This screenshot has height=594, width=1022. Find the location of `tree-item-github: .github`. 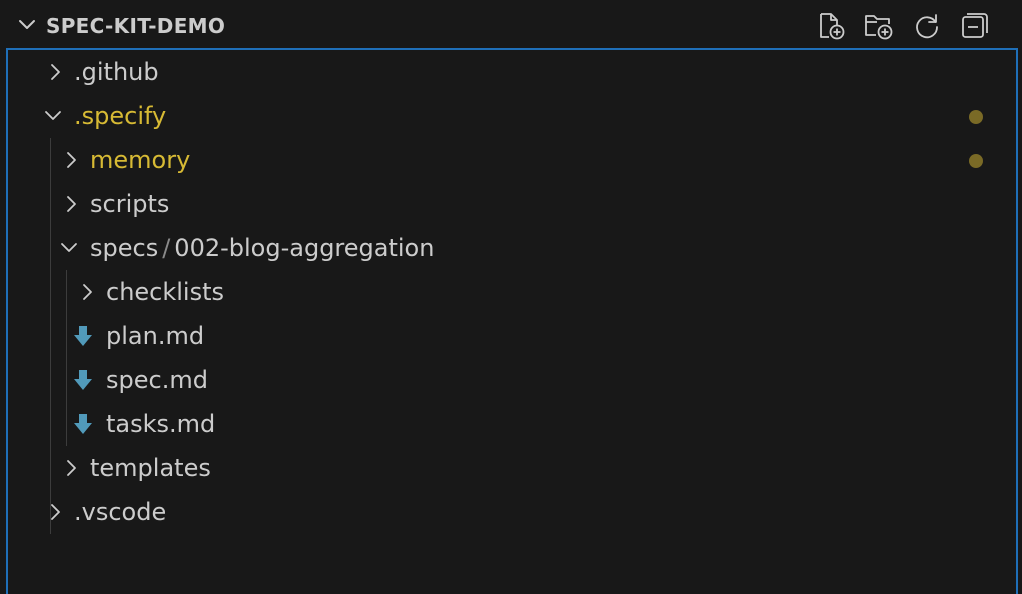

tree-item-github: .github is located at coordinates (512, 72).